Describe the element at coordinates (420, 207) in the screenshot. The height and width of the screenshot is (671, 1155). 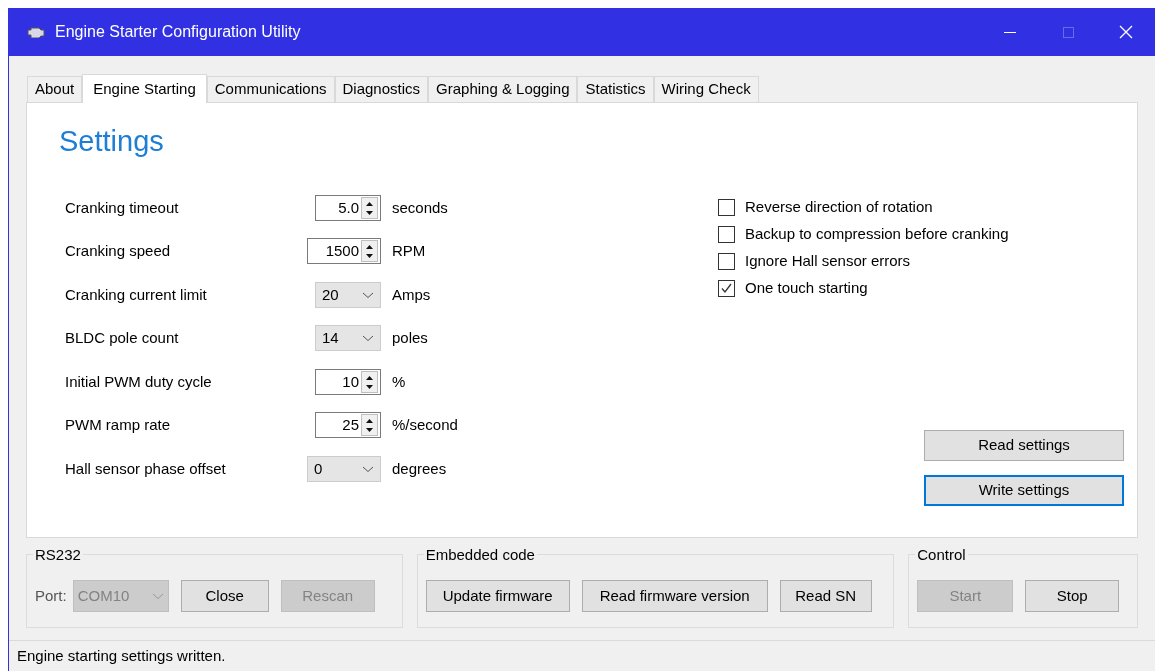
I see `unit-label: seconds` at that location.